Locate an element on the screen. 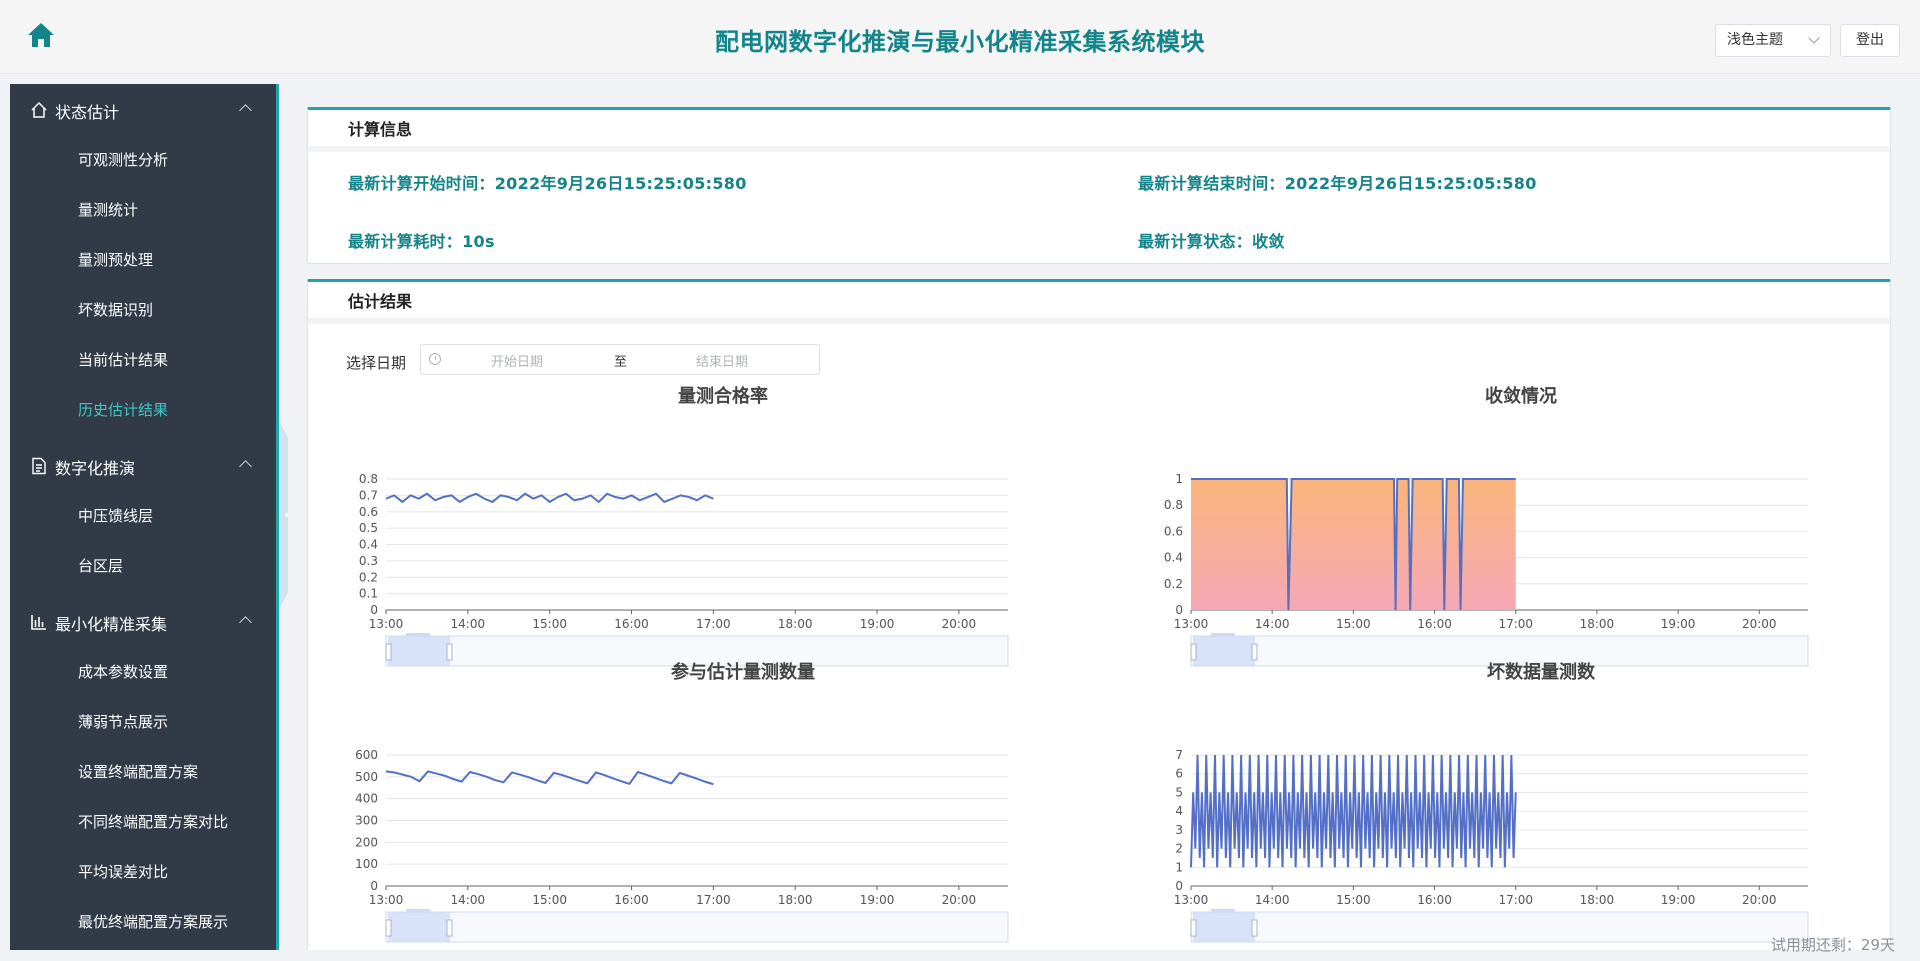 The height and width of the screenshot is (961, 1920). y-tick-label: 5 is located at coordinates (1179, 792).